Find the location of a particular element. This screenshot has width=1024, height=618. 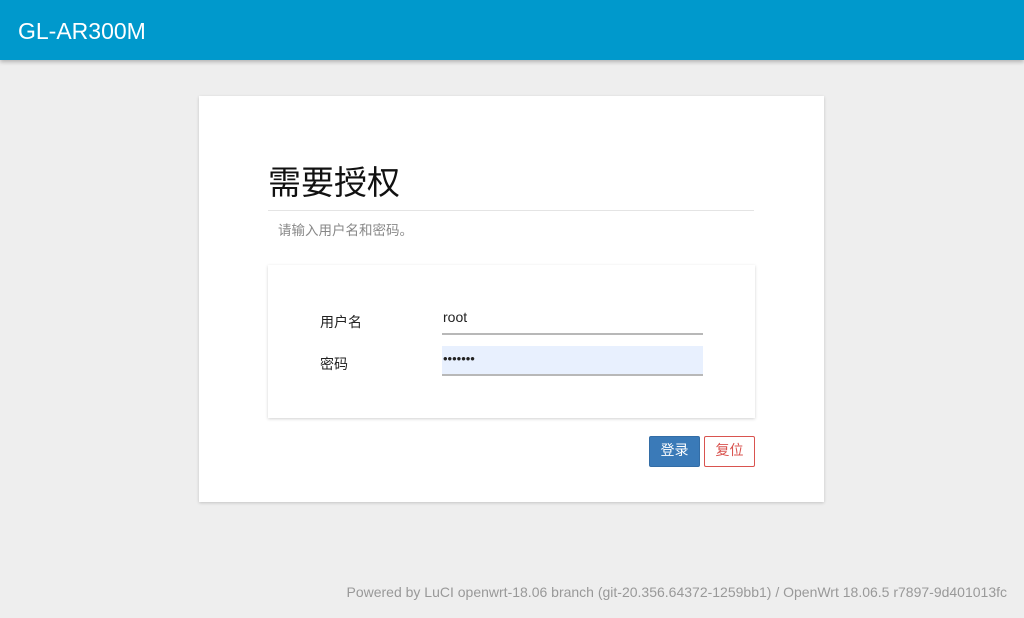

page-title: 需要授权 is located at coordinates (334, 182).